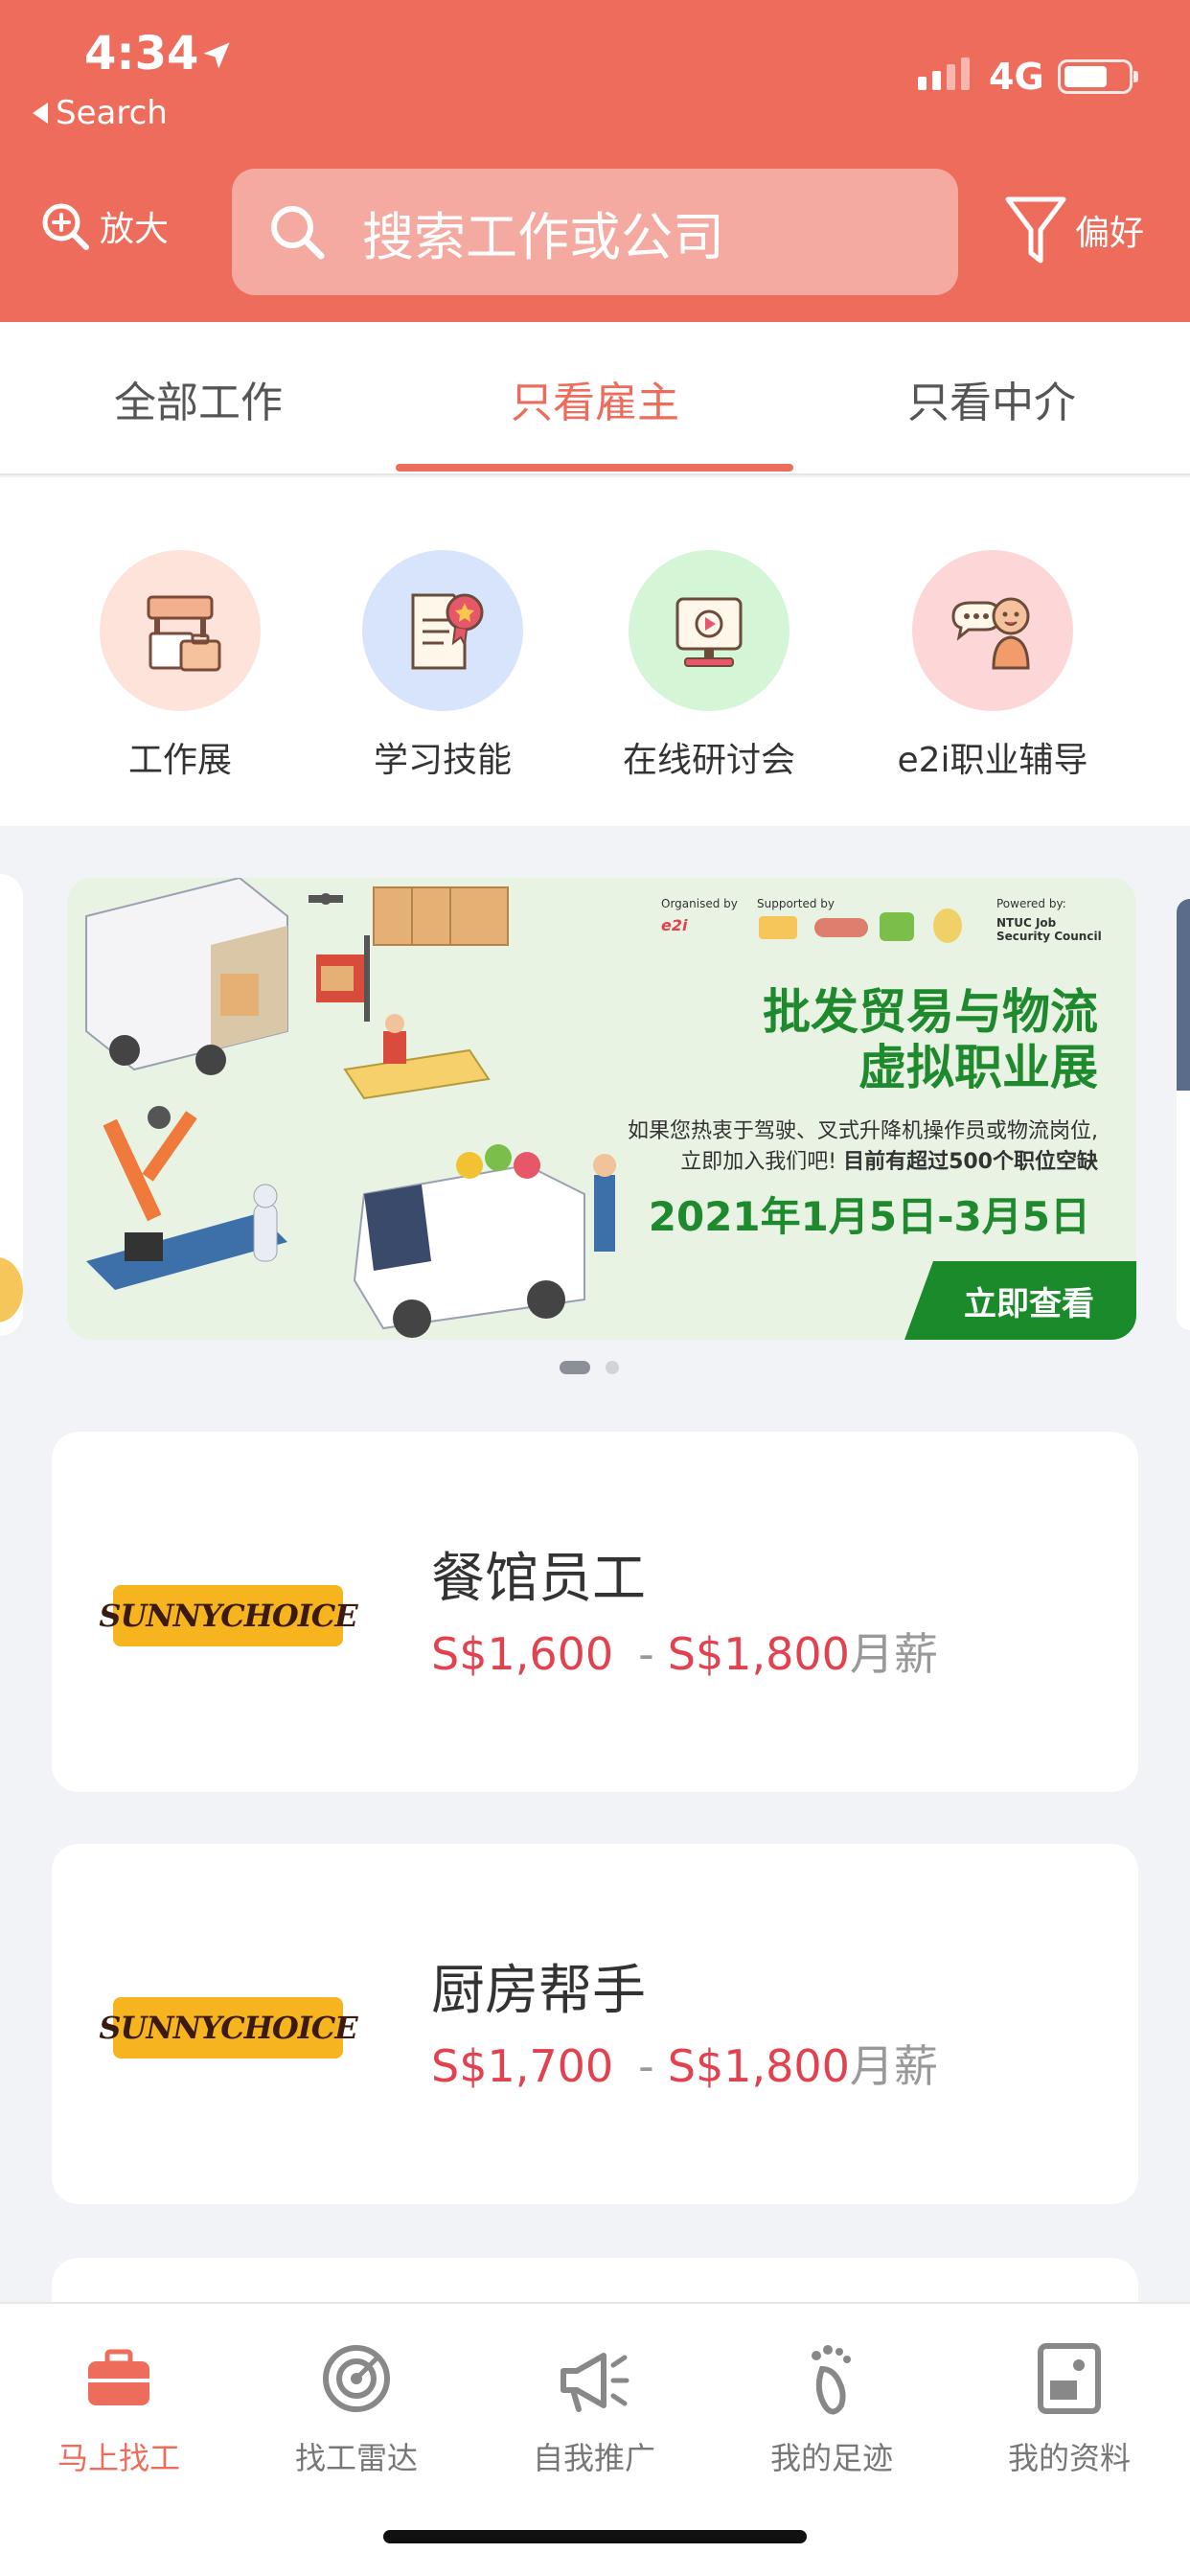  Describe the element at coordinates (1016, 77) in the screenshot. I see `network-type: 4G` at that location.